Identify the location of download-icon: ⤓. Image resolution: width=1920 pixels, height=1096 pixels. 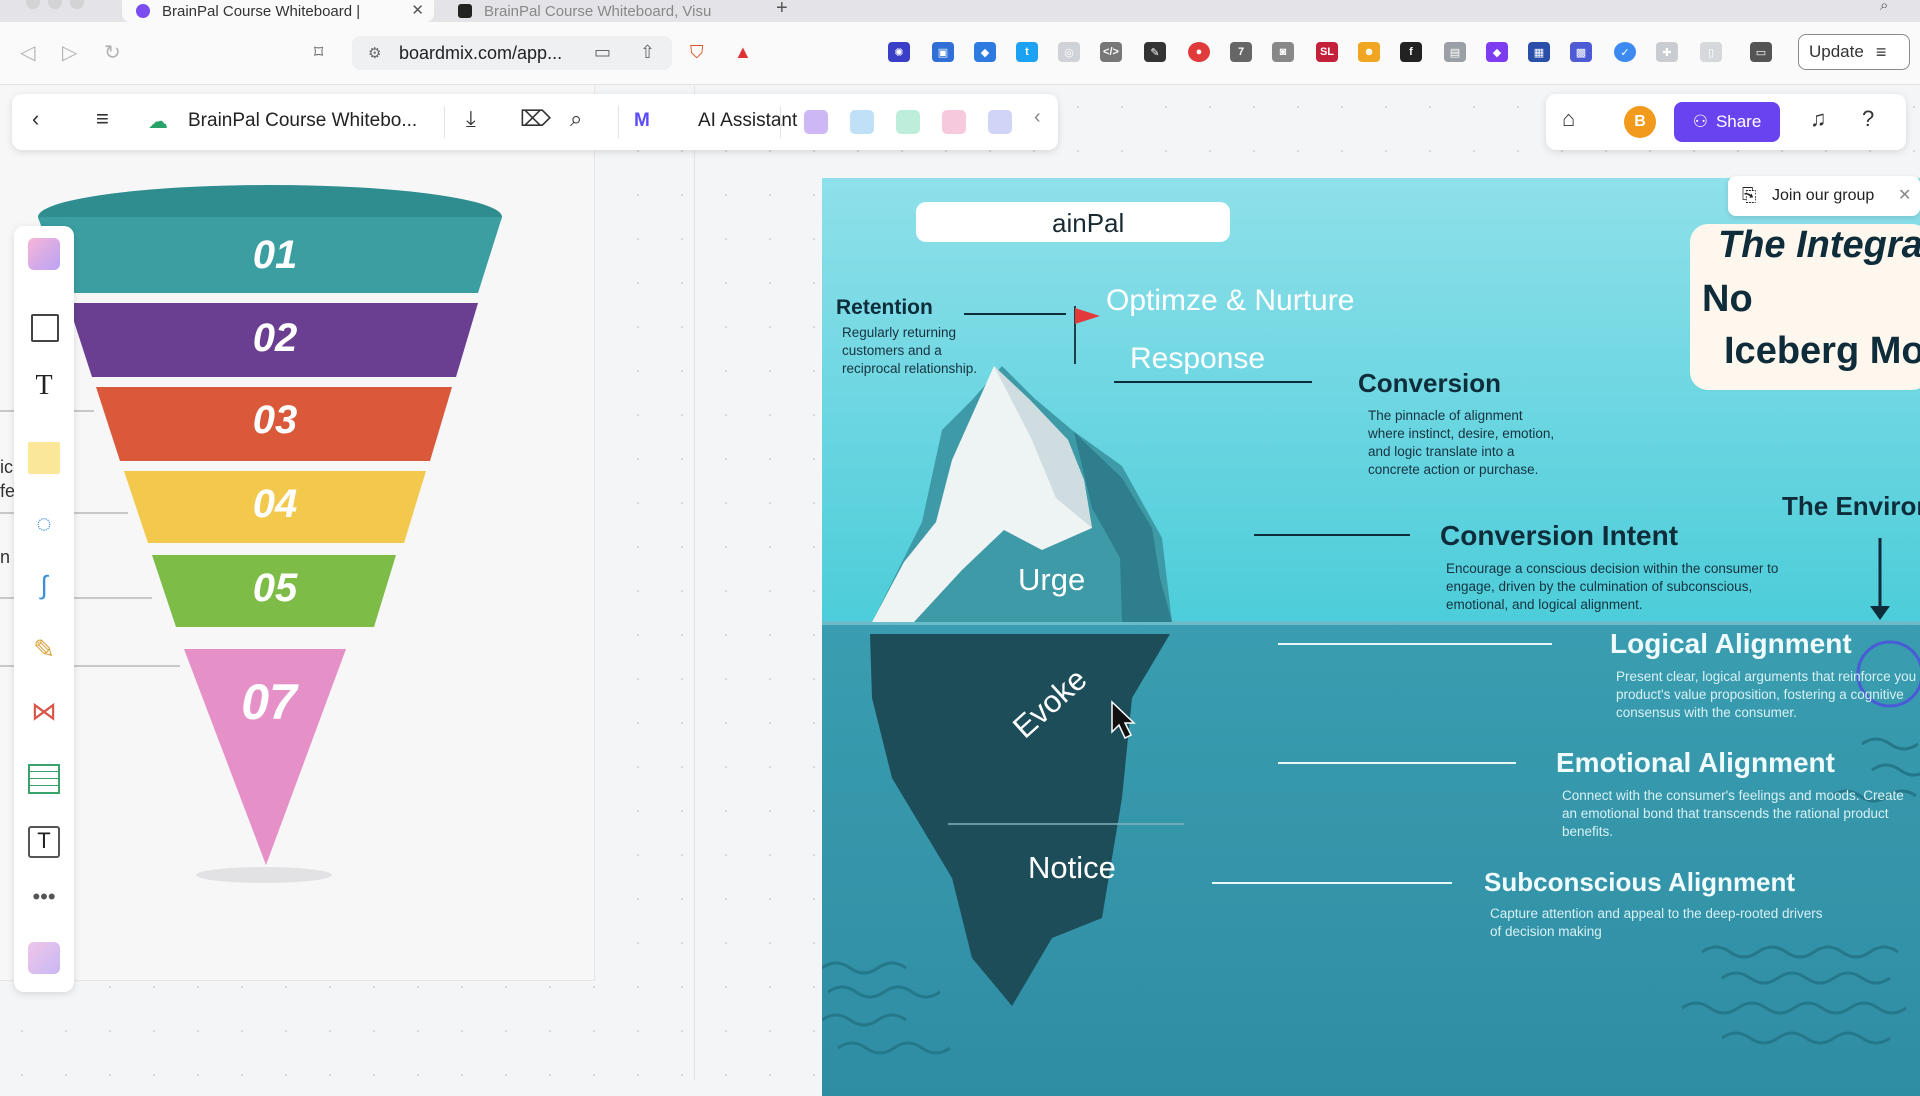
(471, 119).